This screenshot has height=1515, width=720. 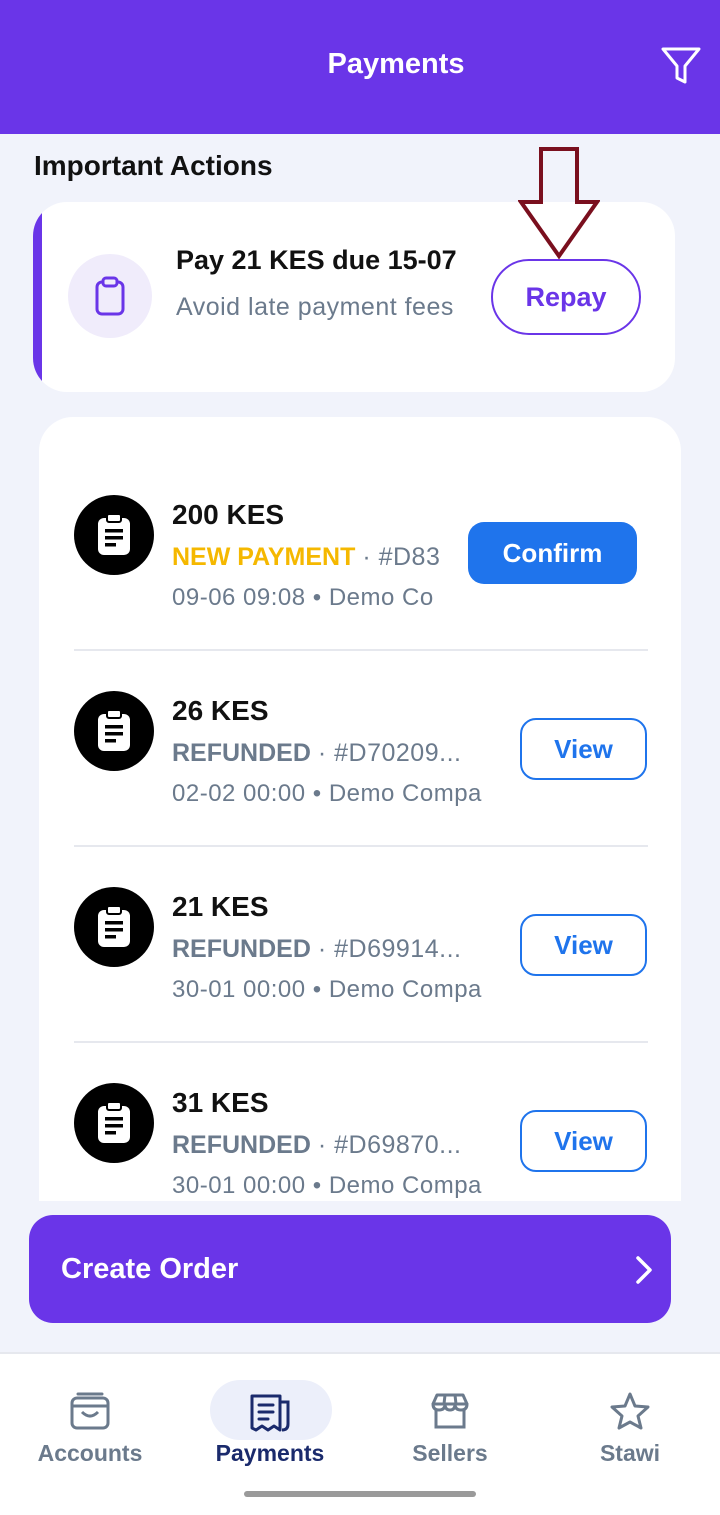 I want to click on filter-icon, so click(x=681, y=66).